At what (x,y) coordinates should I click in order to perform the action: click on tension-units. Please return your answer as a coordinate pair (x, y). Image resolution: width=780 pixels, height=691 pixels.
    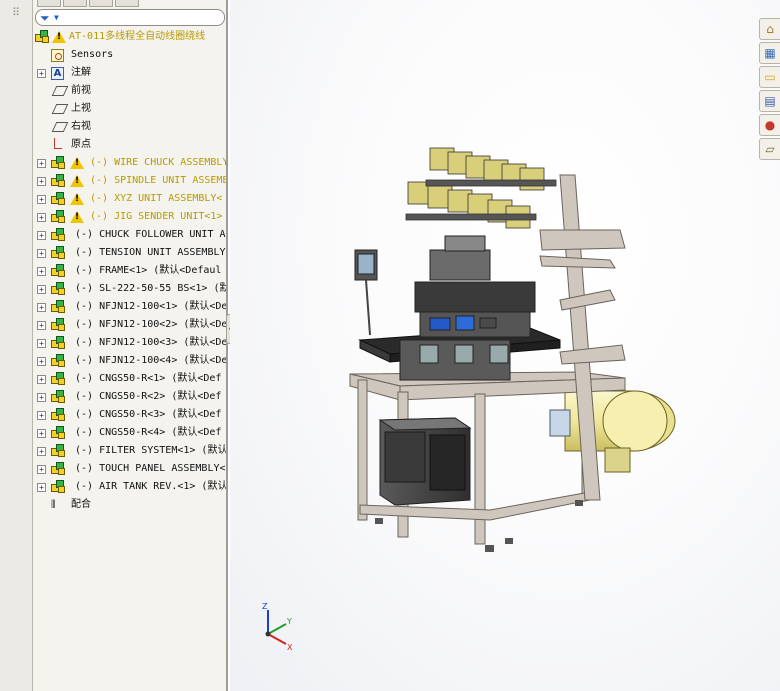
    Looking at the image, I should click on (481, 188).